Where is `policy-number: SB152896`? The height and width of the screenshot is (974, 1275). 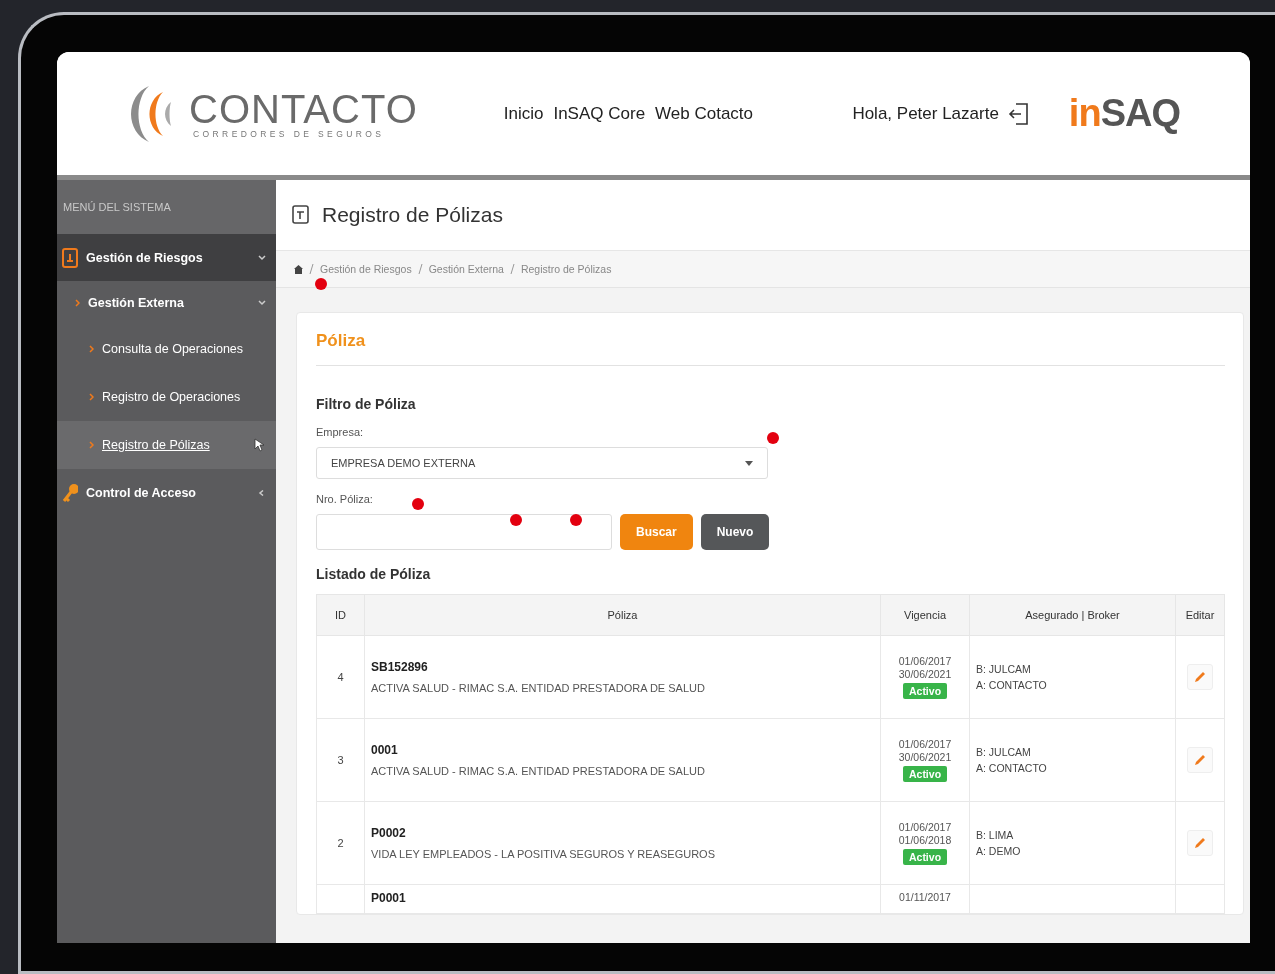
policy-number: SB152896 is located at coordinates (400, 667).